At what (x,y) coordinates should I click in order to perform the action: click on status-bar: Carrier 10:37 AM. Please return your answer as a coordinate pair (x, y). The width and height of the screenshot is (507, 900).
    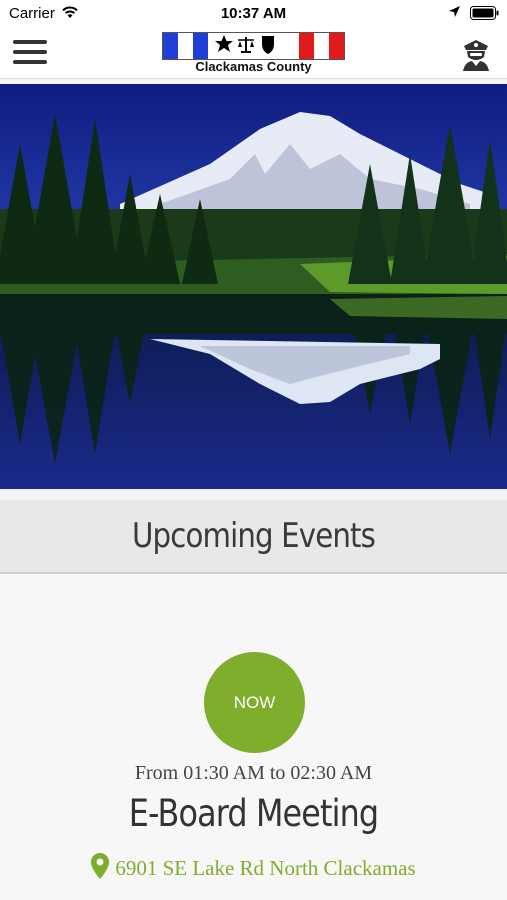
    Looking at the image, I should click on (253, 14).